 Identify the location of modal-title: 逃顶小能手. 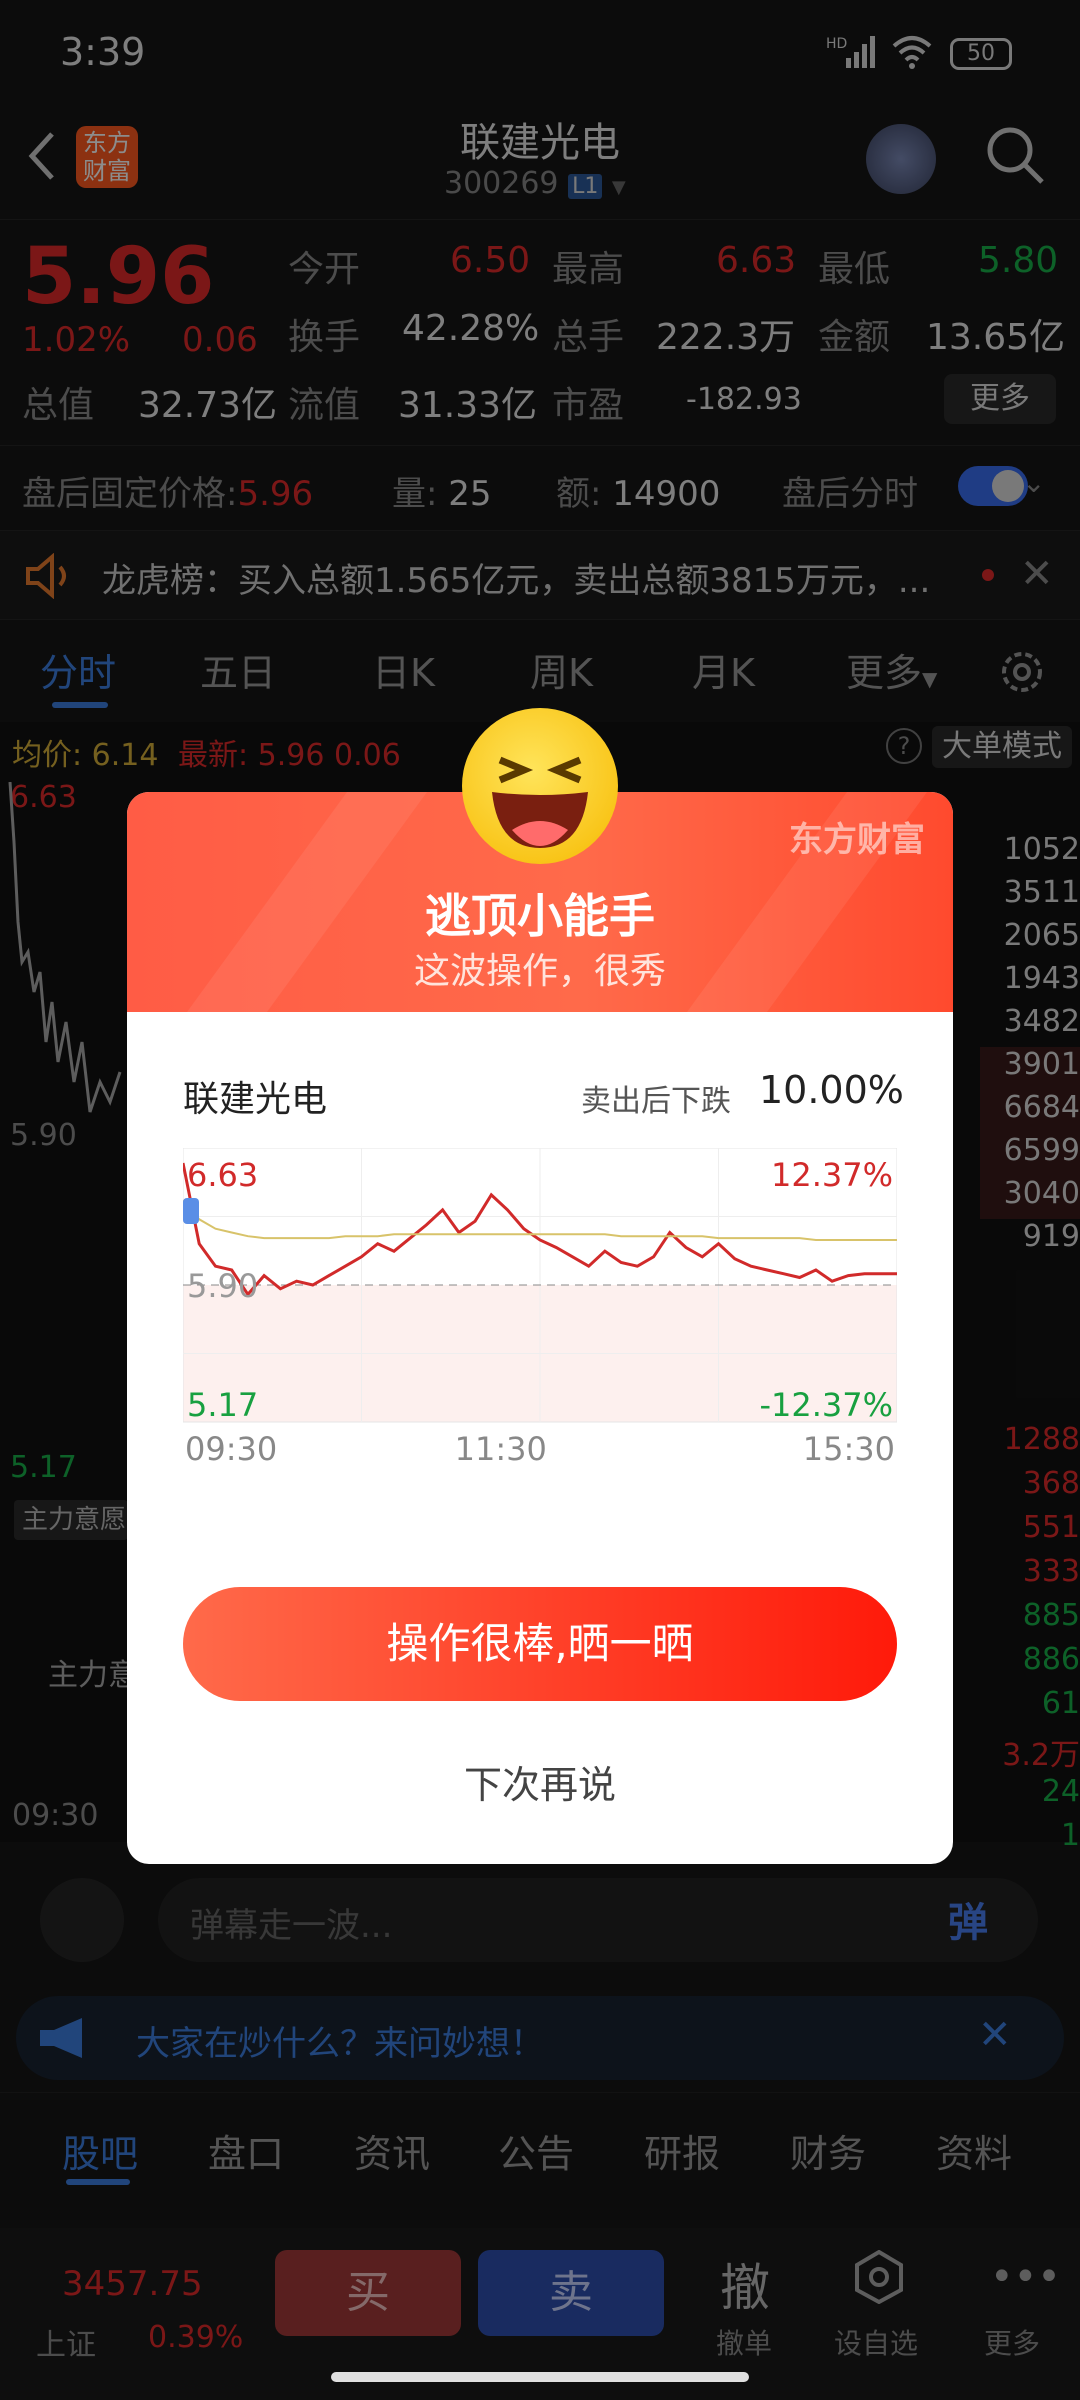
(540, 916).